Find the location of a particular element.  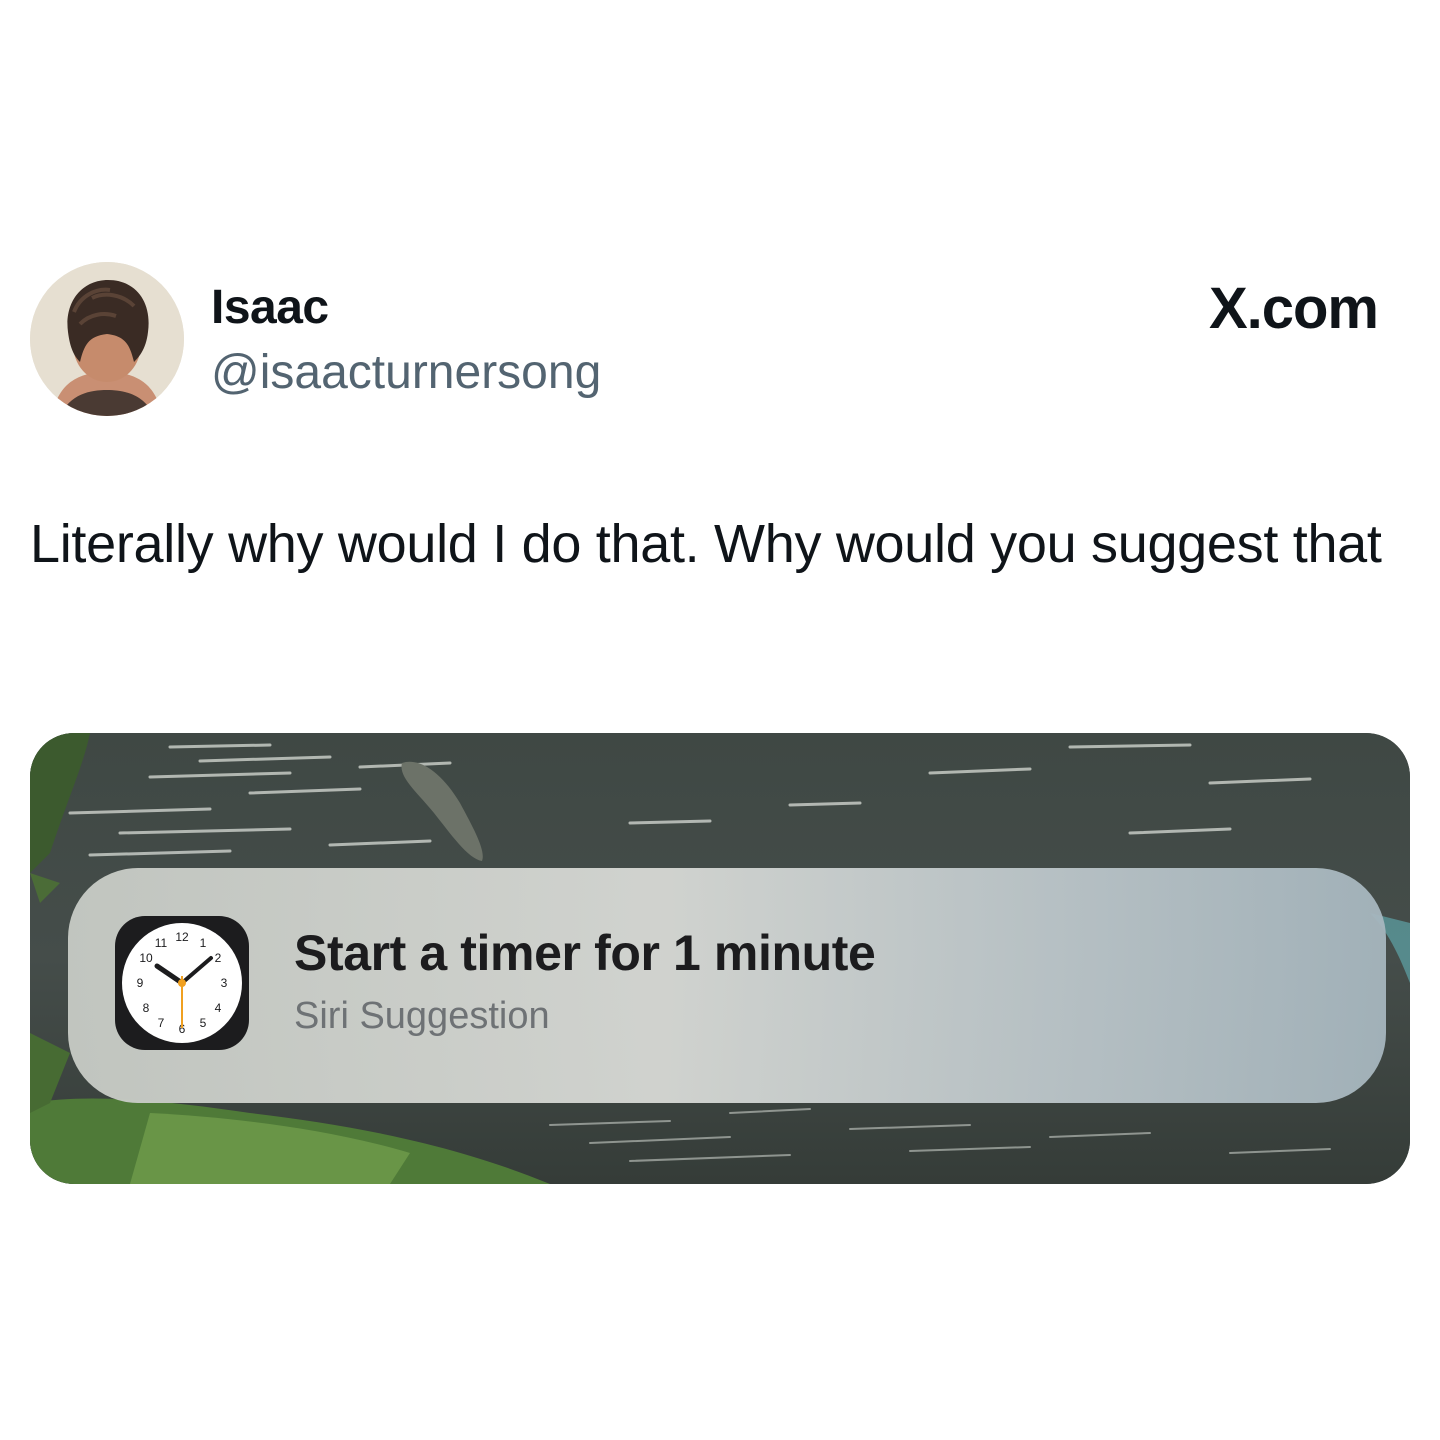

clock-number-9: 9 is located at coordinates (140, 983).